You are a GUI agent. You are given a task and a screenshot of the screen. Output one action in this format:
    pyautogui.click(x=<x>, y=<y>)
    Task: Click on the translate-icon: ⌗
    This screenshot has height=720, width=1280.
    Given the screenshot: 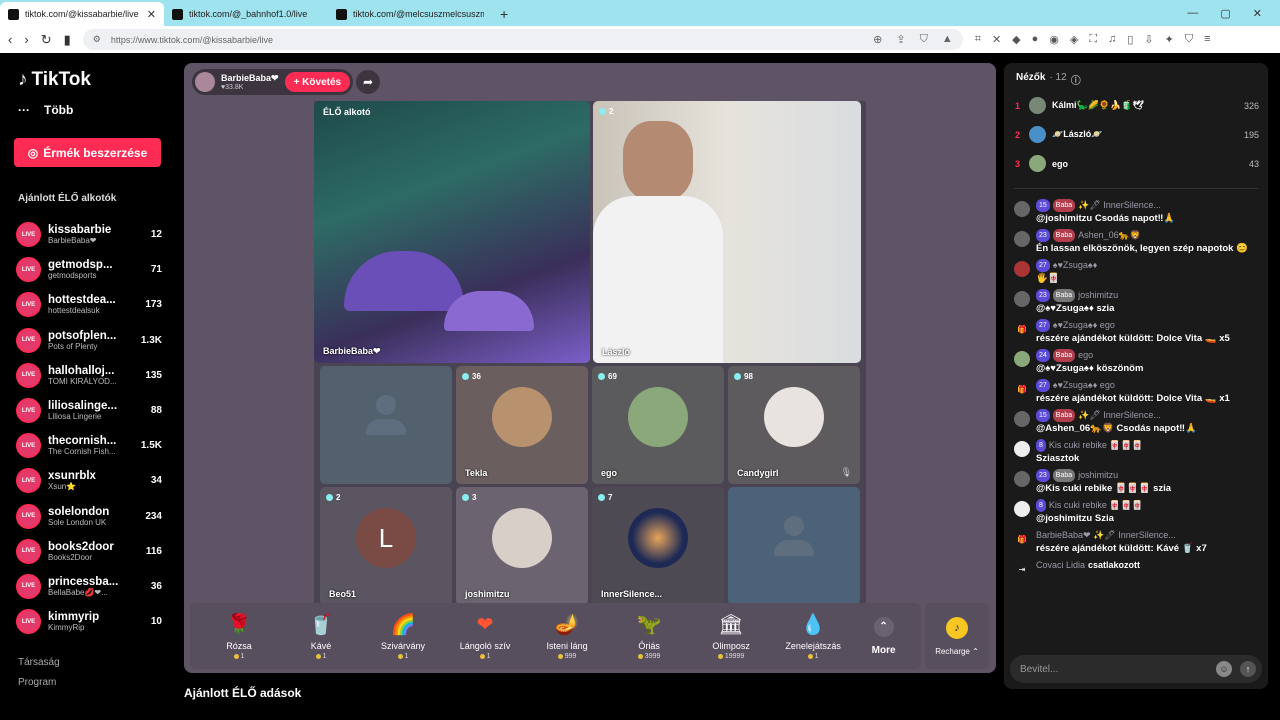 What is the action you would take?
    pyautogui.click(x=978, y=39)
    